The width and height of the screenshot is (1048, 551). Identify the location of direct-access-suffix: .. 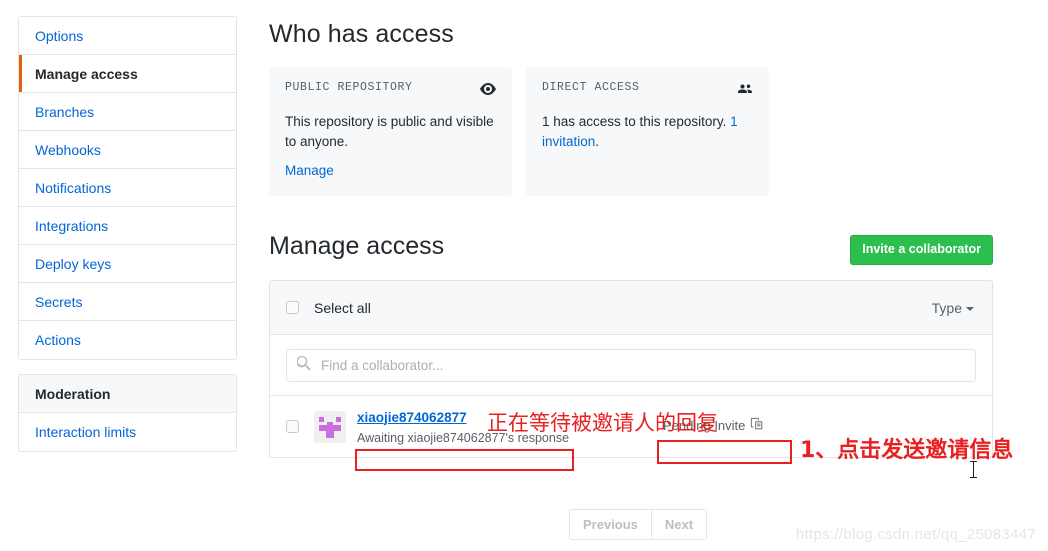
(597, 141).